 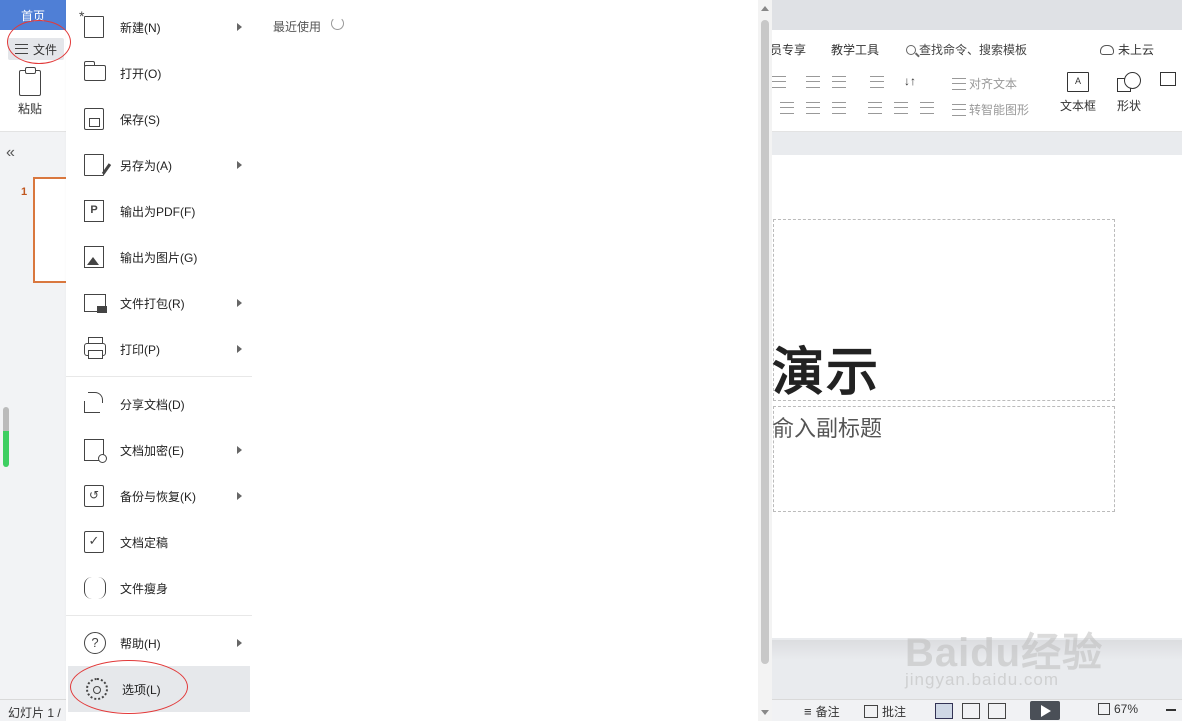 I want to click on refresh-icon, so click(x=337, y=23).